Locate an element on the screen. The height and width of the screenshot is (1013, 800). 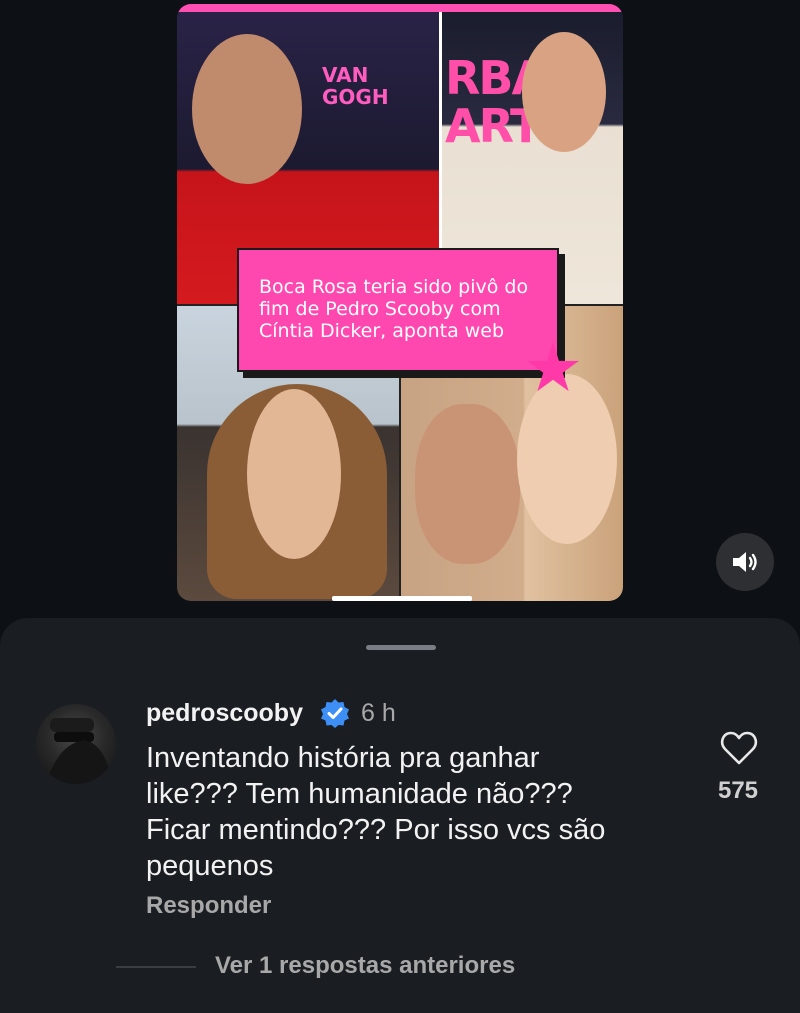
volume-button is located at coordinates (745, 562).